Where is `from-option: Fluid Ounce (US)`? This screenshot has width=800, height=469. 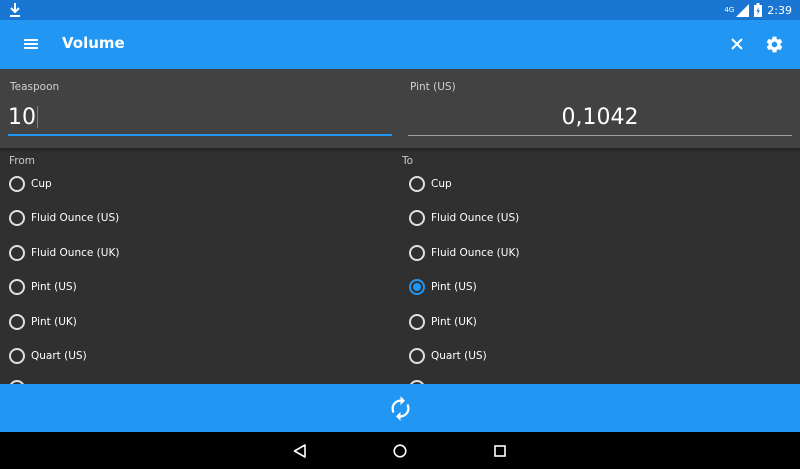 from-option: Fluid Ounce (US) is located at coordinates (64, 218).